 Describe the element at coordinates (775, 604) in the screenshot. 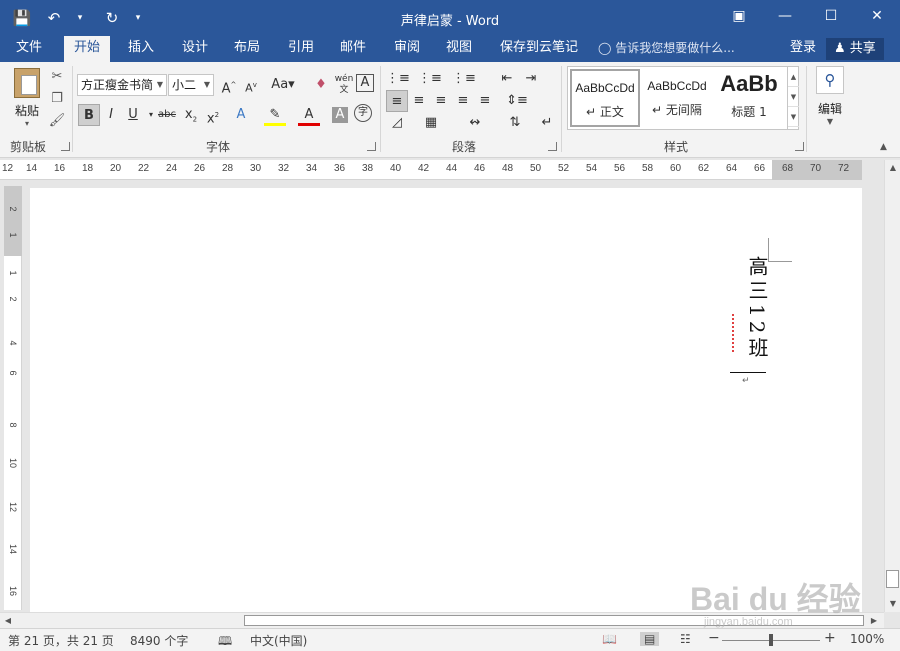

I see `baidu-watermark-logo: Bai du 经验 jingyan.baidu.com` at that location.